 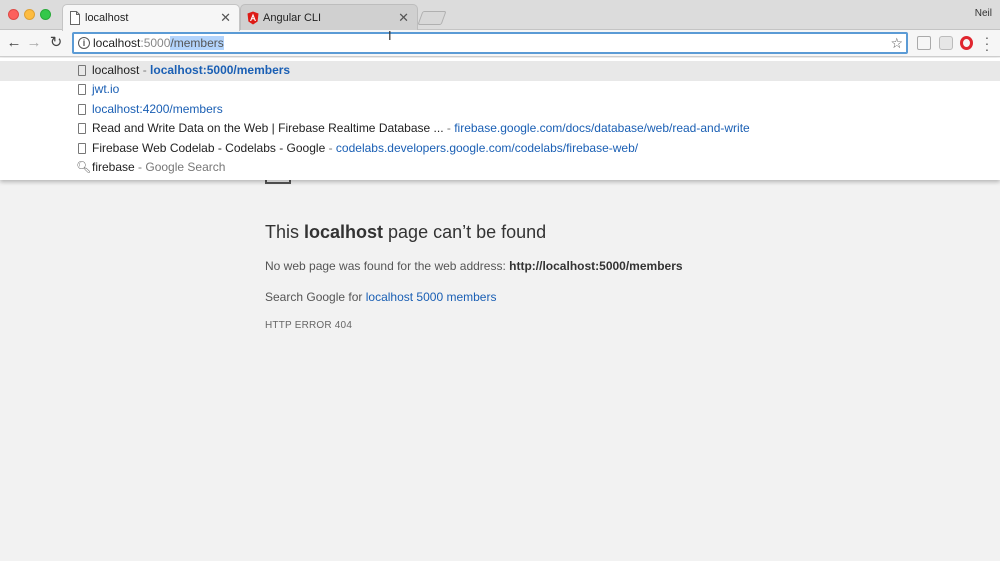 What do you see at coordinates (45, 14) in the screenshot?
I see `window-maximize-button` at bounding box center [45, 14].